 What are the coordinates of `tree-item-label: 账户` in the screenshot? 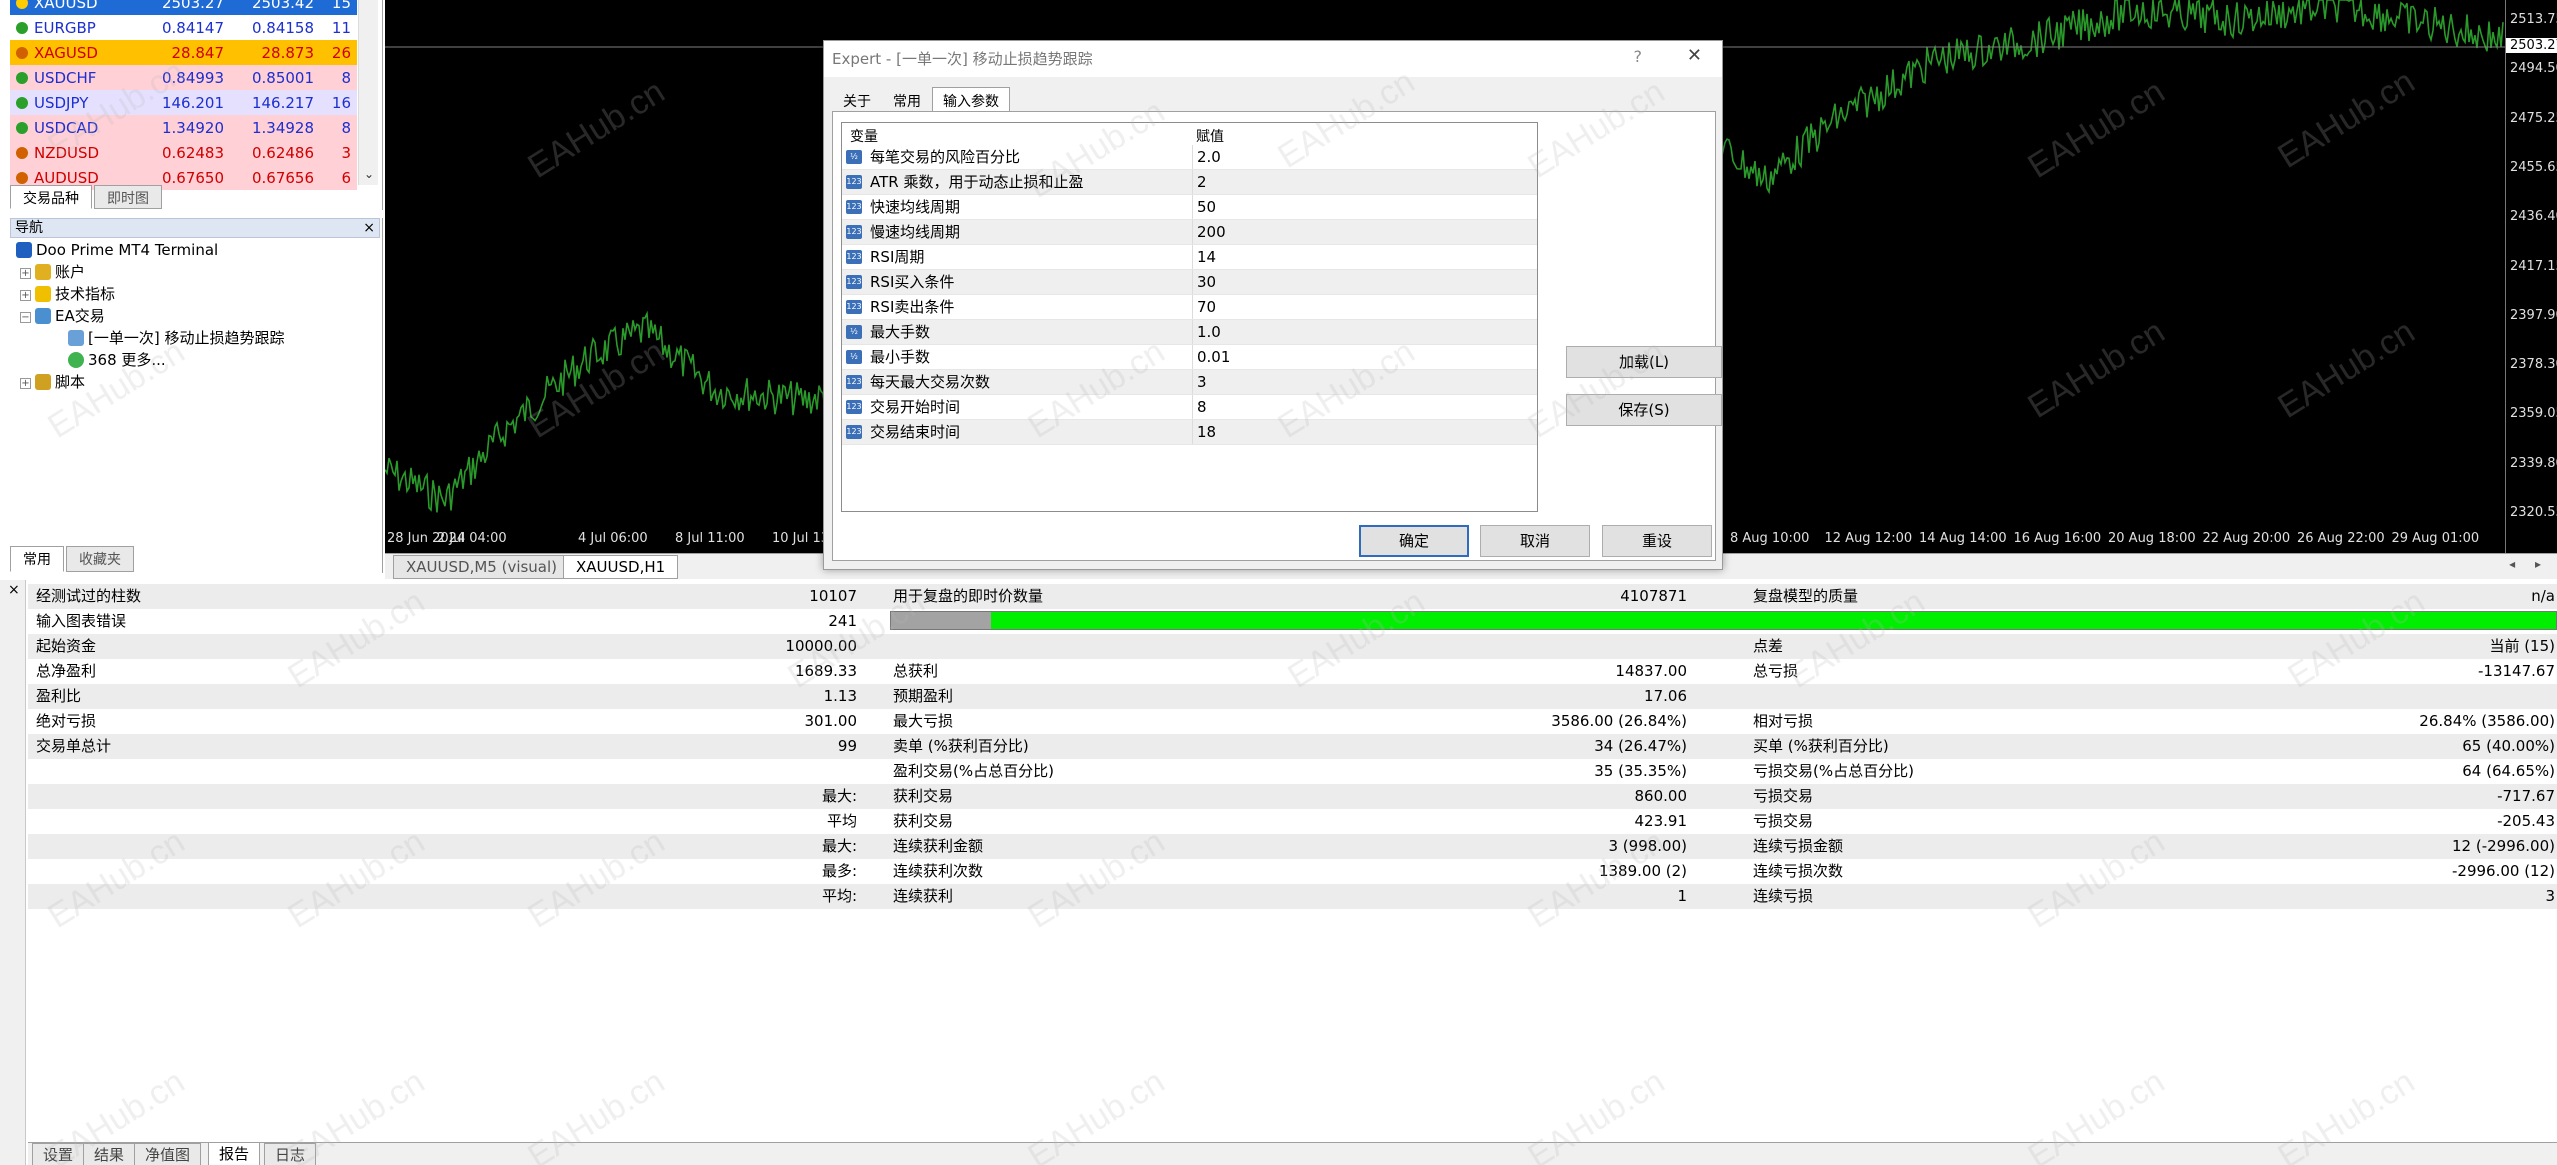 It's located at (70, 272).